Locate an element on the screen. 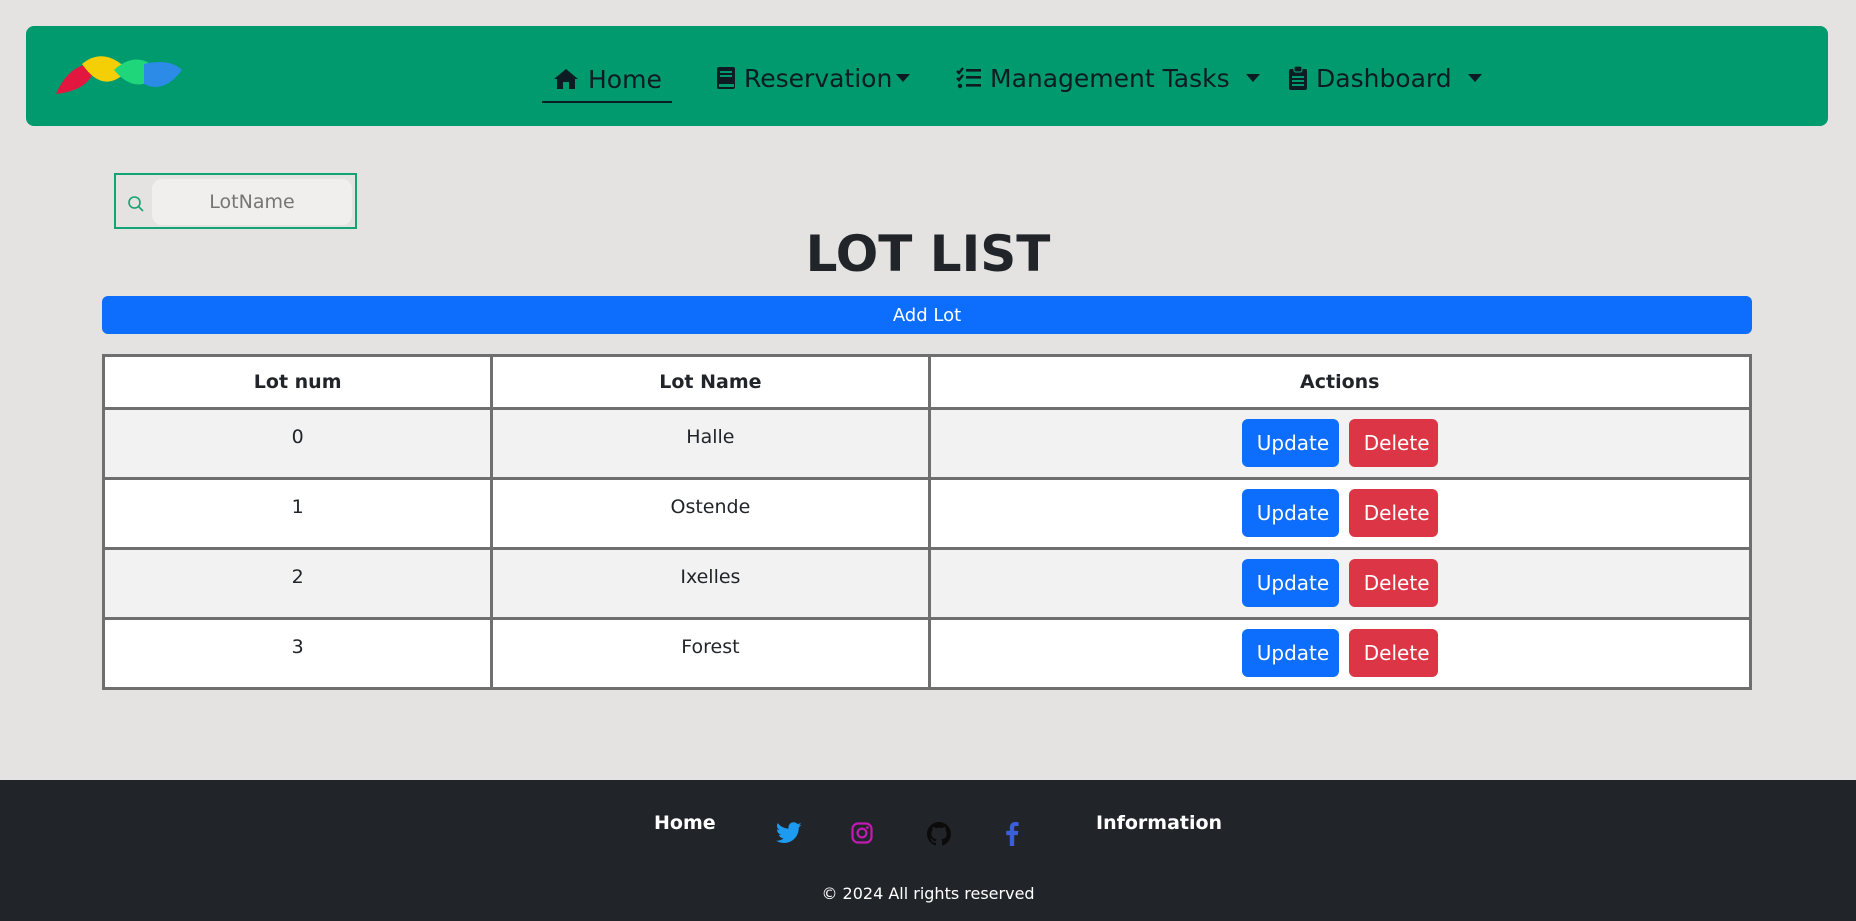  nav-dashboard: Dashboard is located at coordinates (1385, 78).